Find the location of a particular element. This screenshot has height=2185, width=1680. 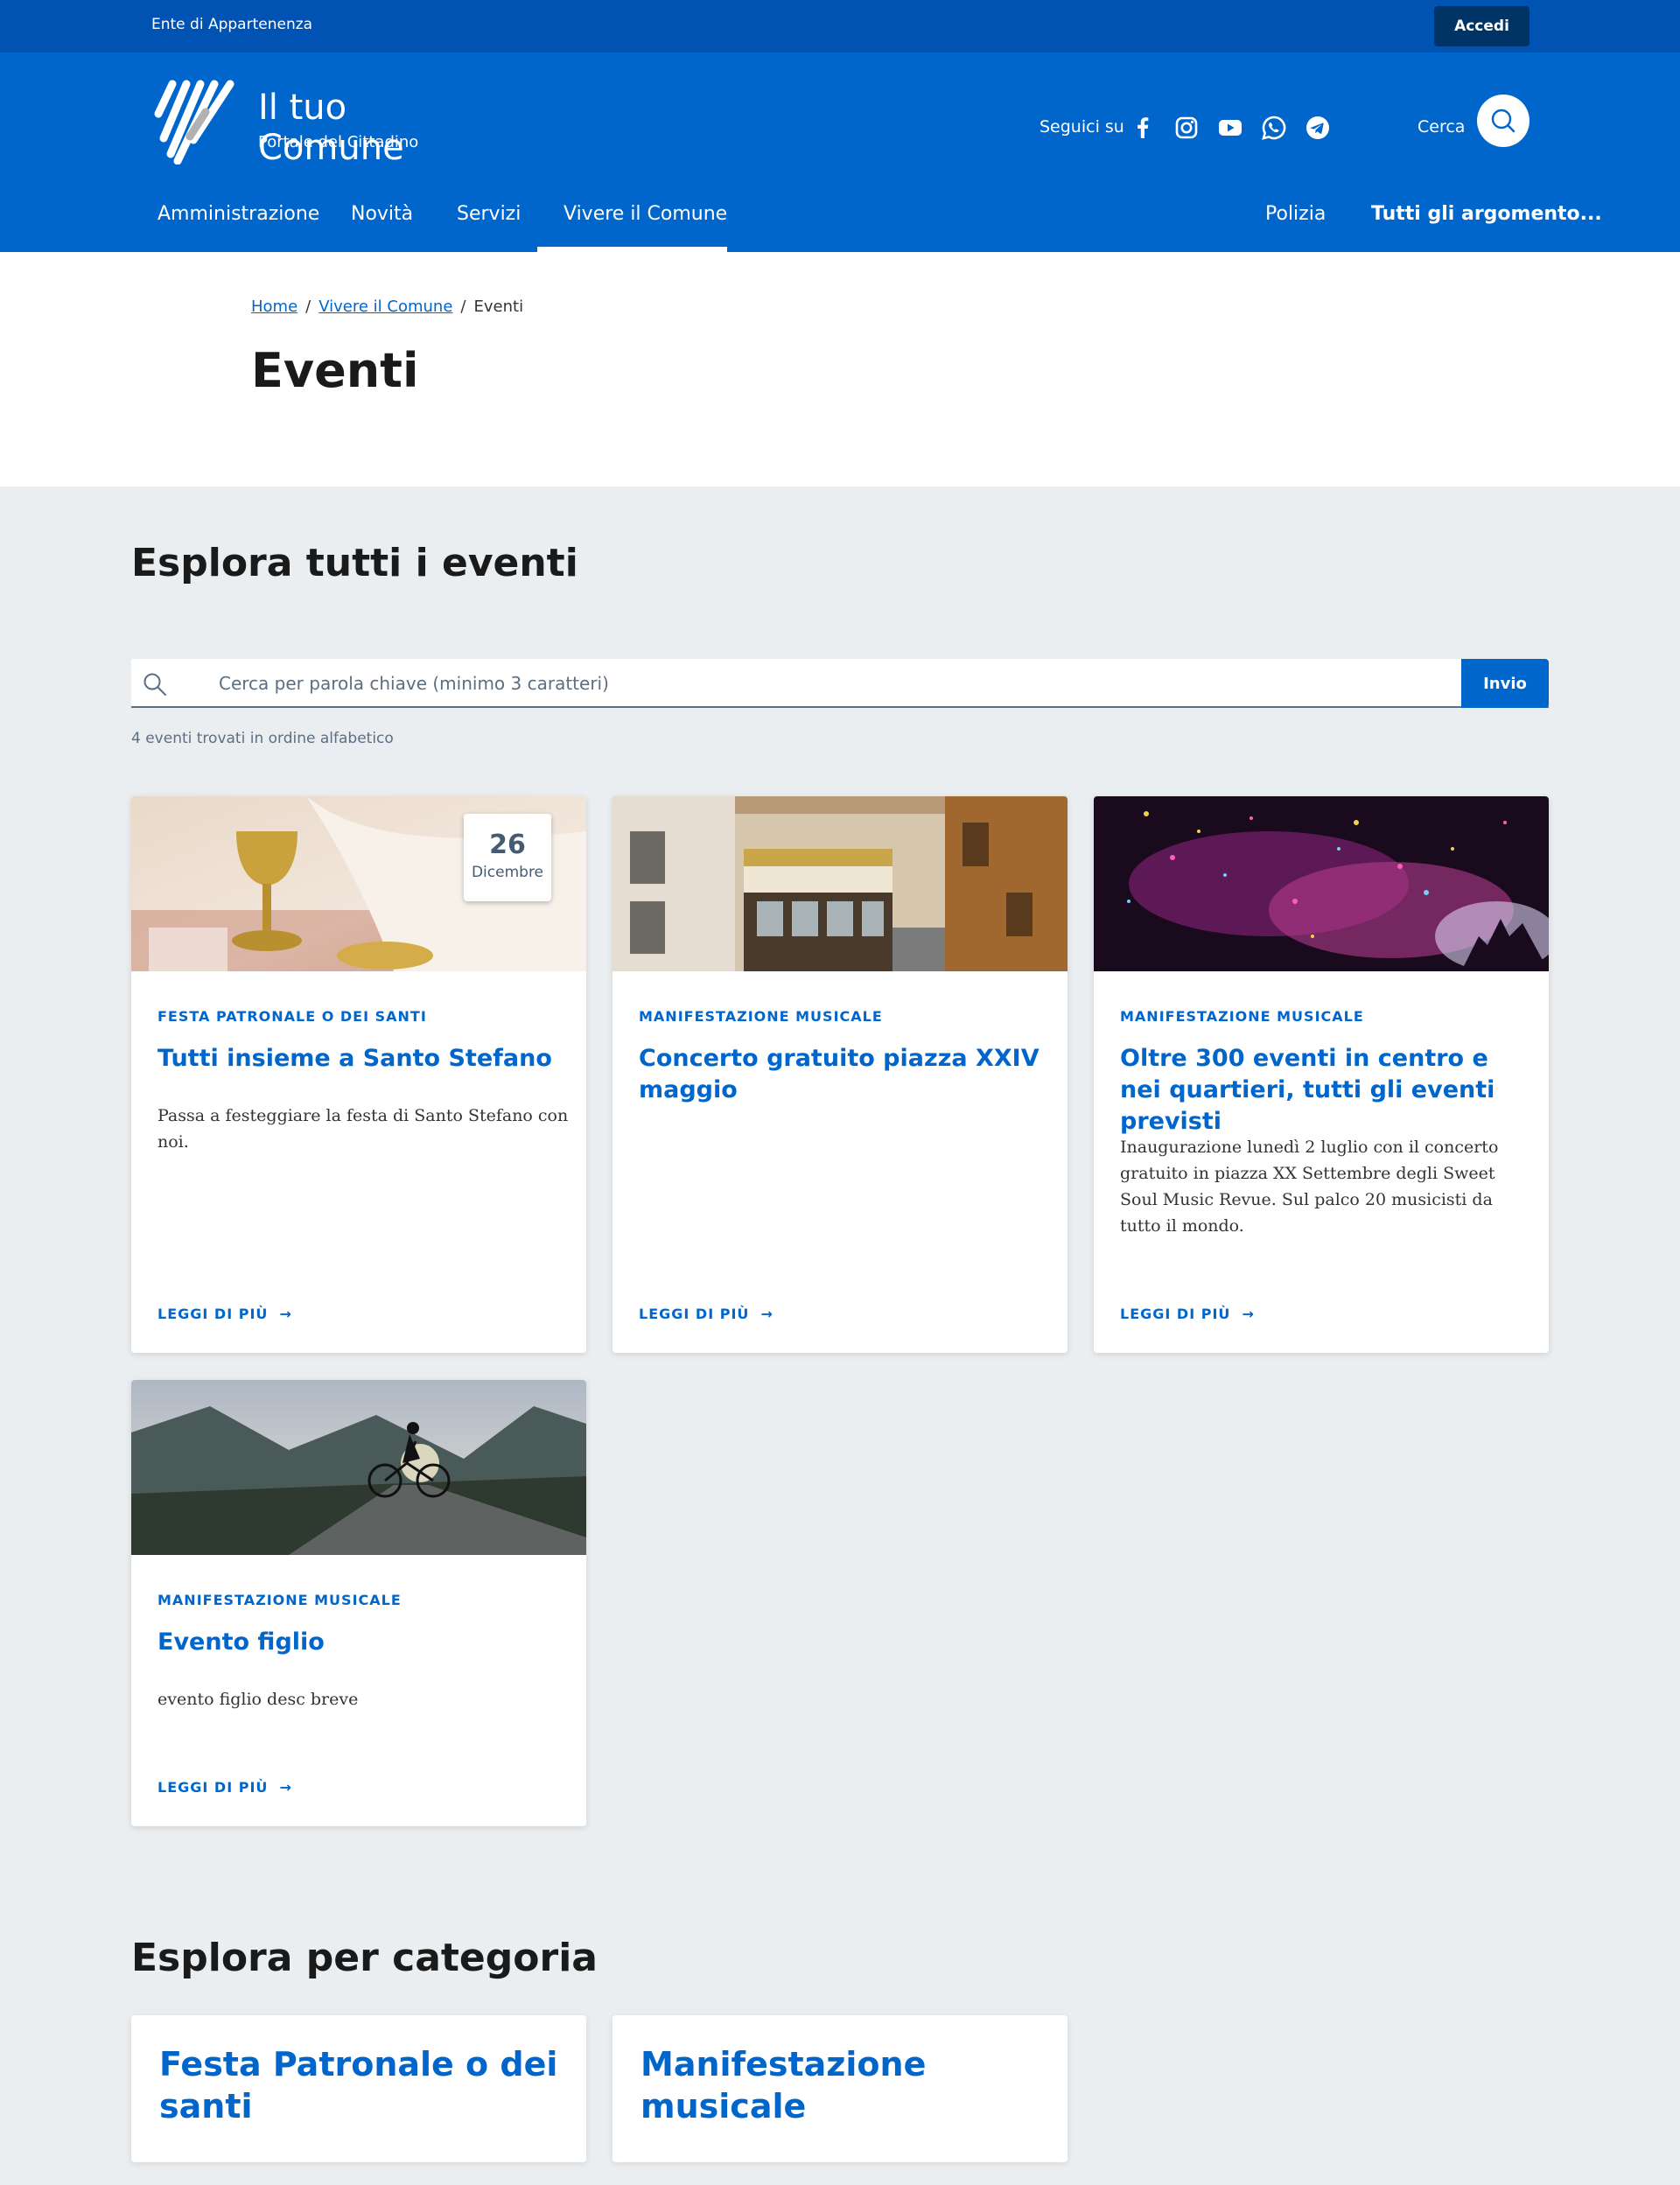

results-count: 4 eventi trovati in ordine alfabetico is located at coordinates (262, 739).